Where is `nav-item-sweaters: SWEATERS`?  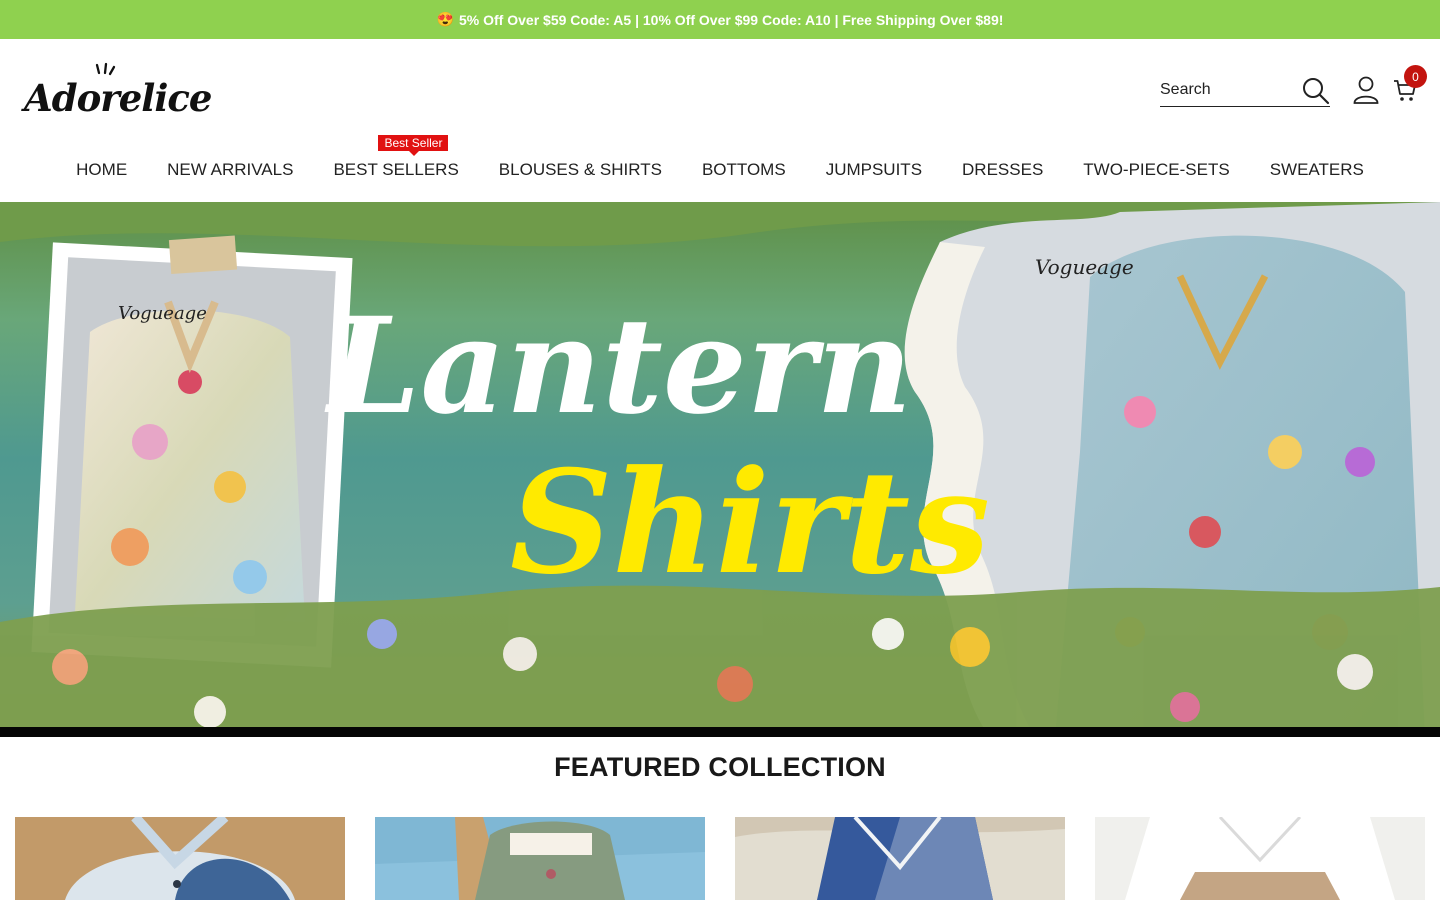
nav-item-sweaters: SWEATERS is located at coordinates (1317, 169).